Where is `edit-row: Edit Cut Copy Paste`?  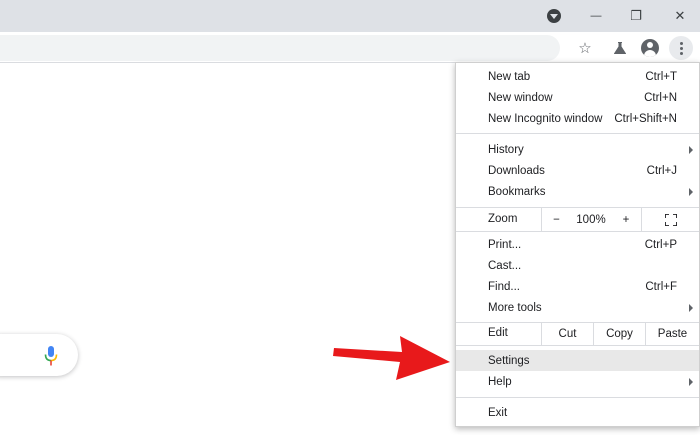 edit-row: Edit Cut Copy Paste is located at coordinates (577, 334).